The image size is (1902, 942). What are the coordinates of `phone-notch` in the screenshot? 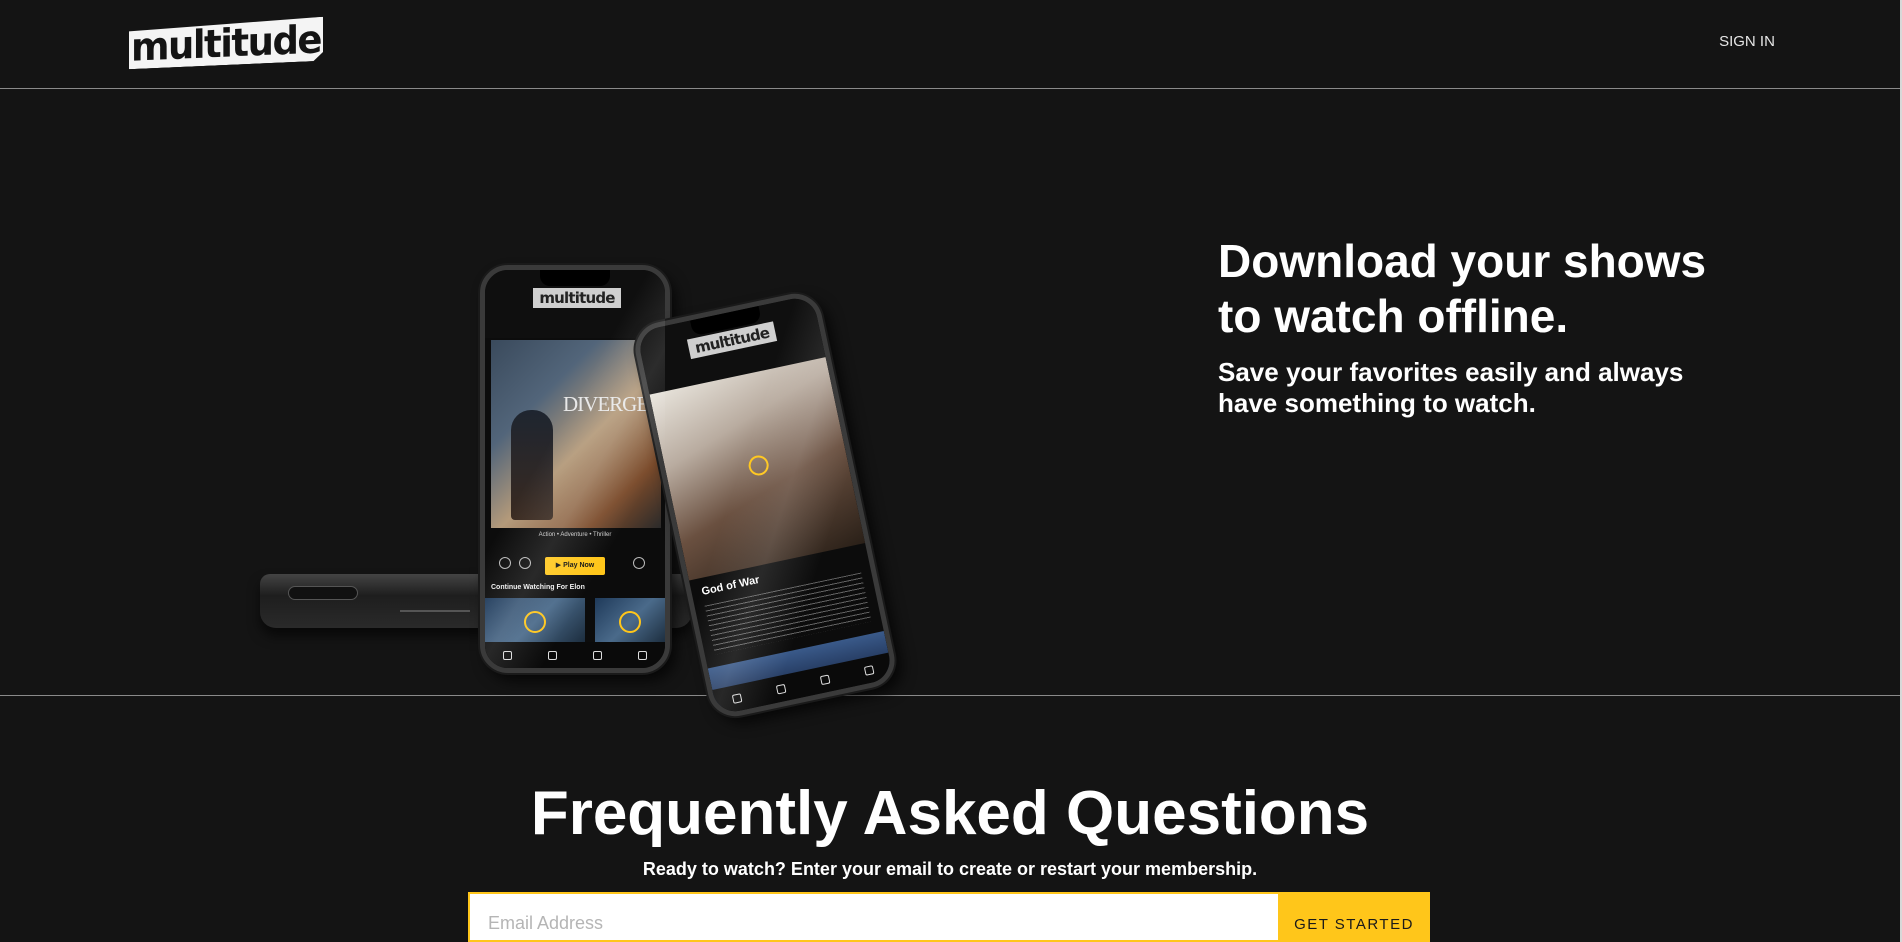 It's located at (575, 278).